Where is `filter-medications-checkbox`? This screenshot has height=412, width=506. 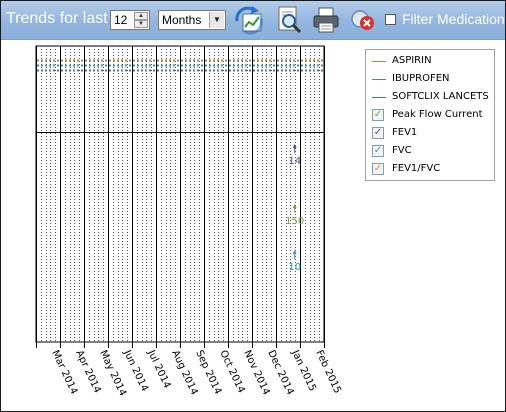 filter-medications-checkbox is located at coordinates (390, 19).